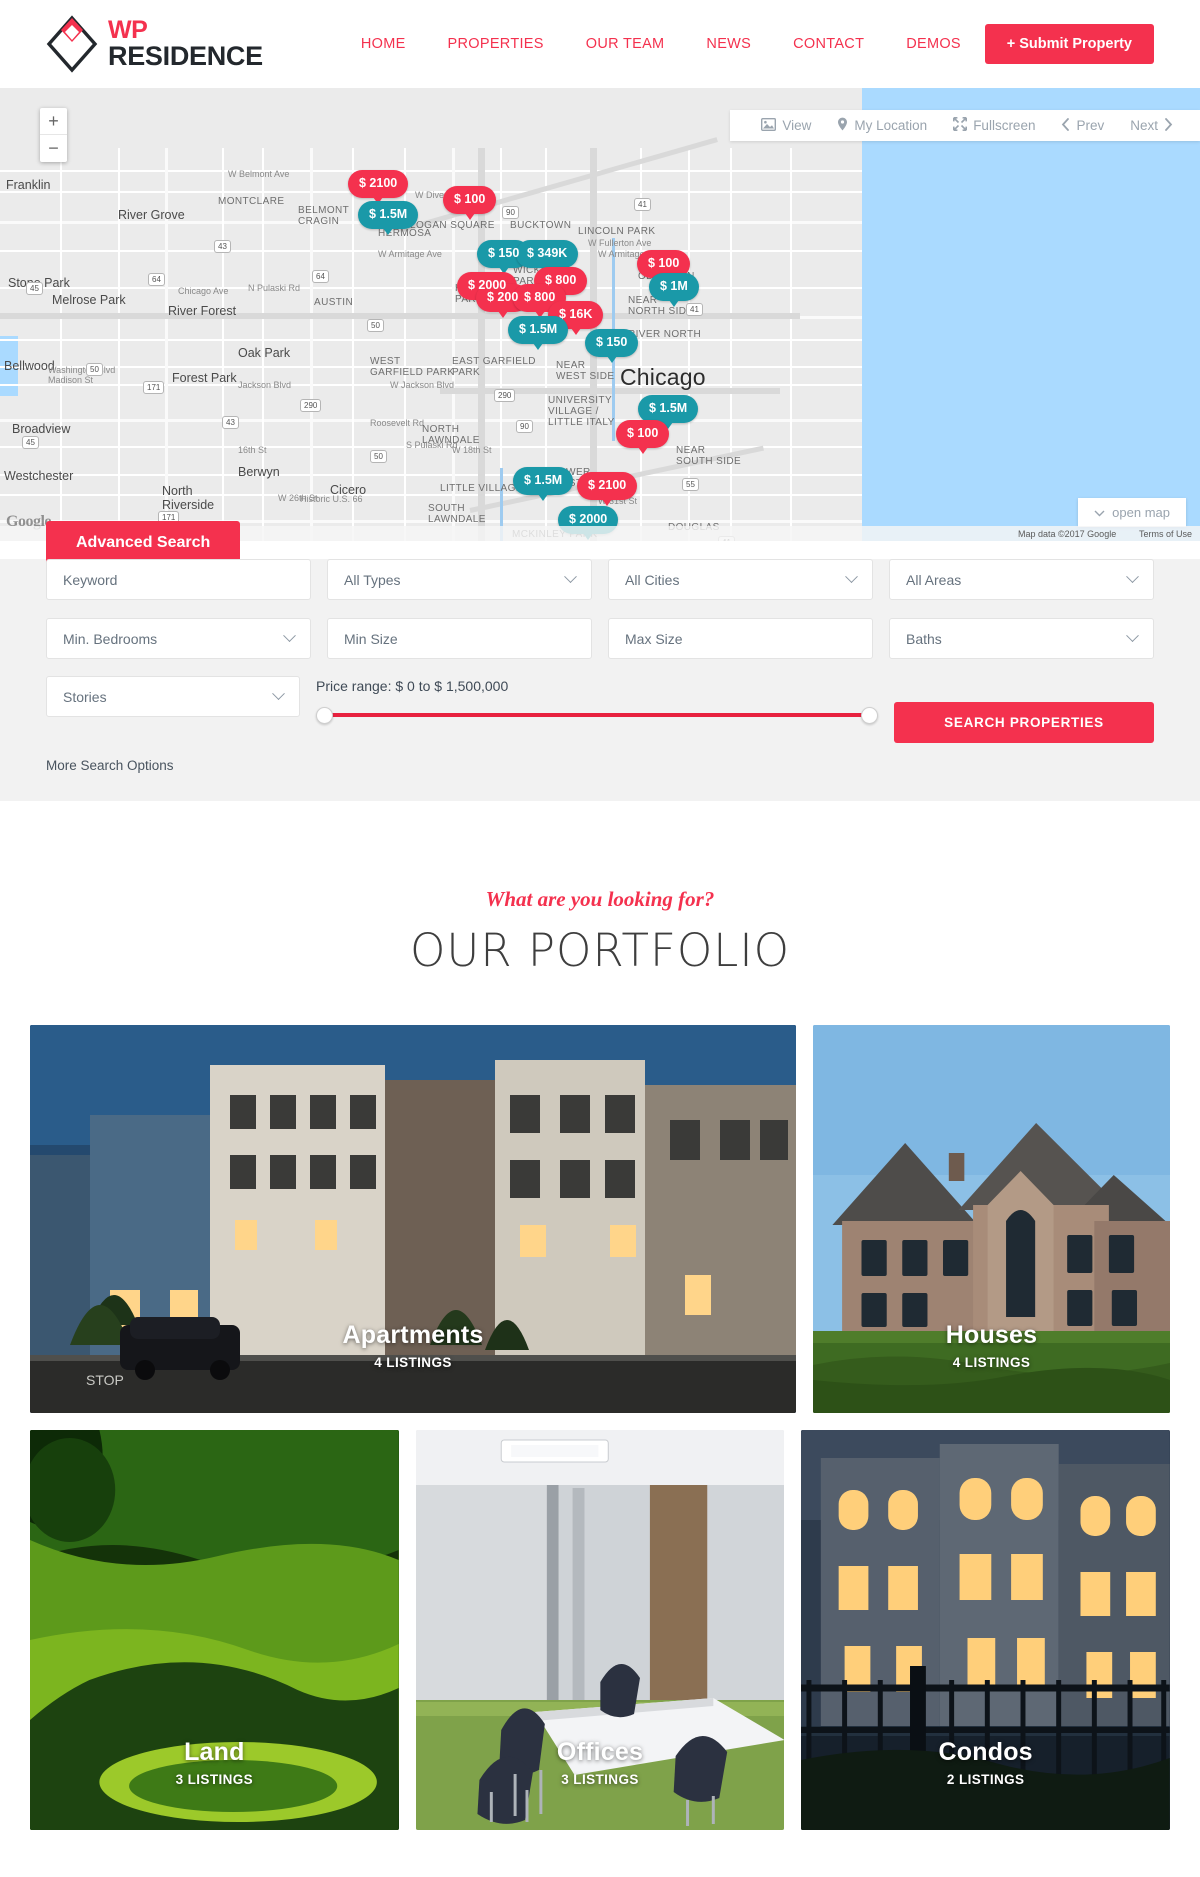 This screenshot has height=1877, width=1200. Describe the element at coordinates (891, 125) in the screenshot. I see `map-my-location-label: My Location` at that location.